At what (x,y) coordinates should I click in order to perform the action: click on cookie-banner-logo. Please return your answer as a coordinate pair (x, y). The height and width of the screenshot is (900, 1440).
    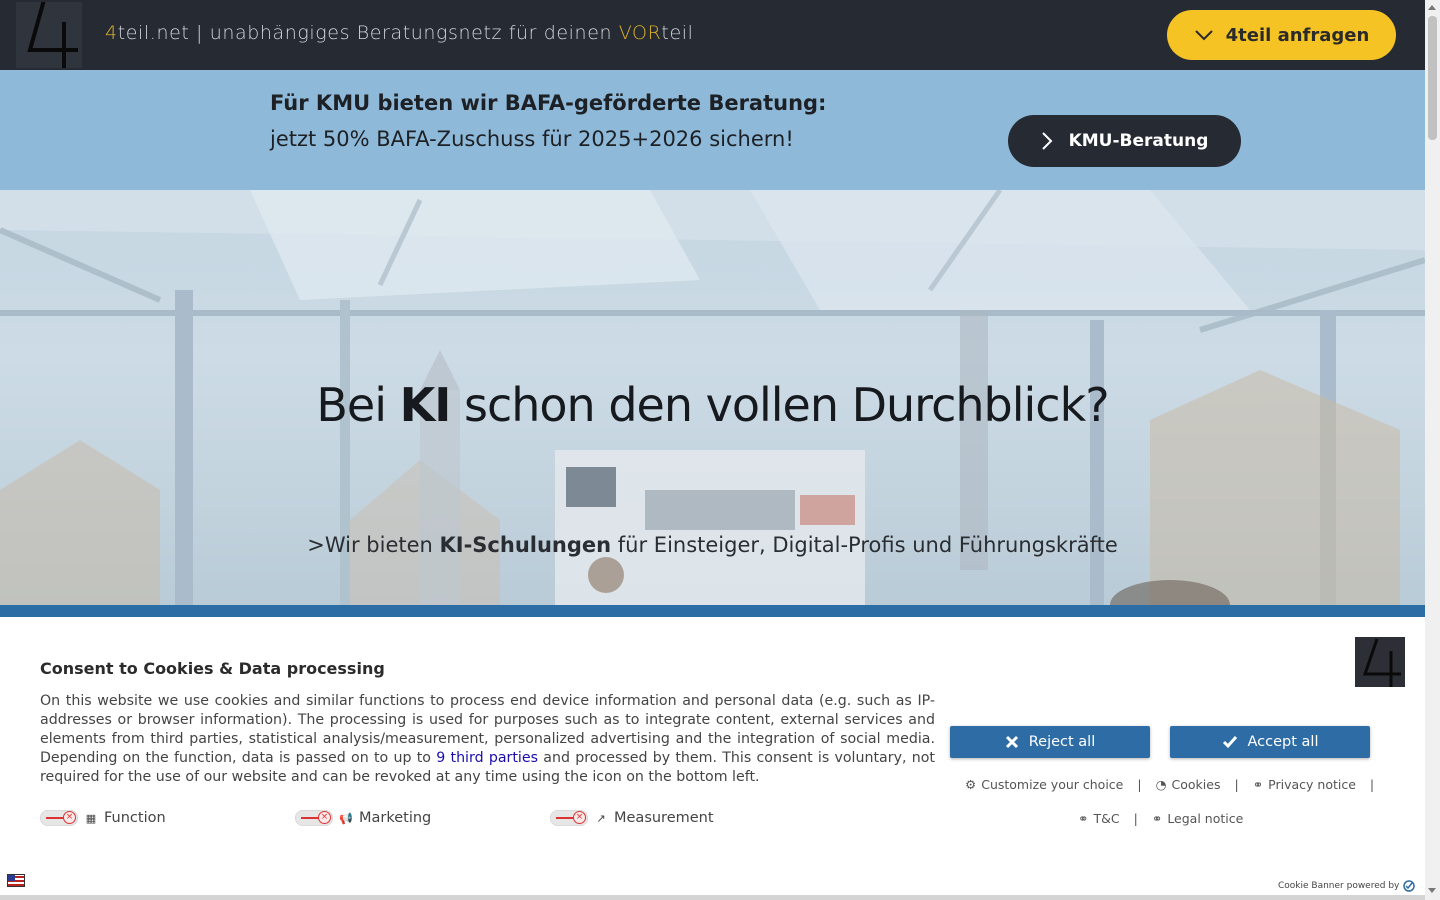
    Looking at the image, I should click on (1380, 662).